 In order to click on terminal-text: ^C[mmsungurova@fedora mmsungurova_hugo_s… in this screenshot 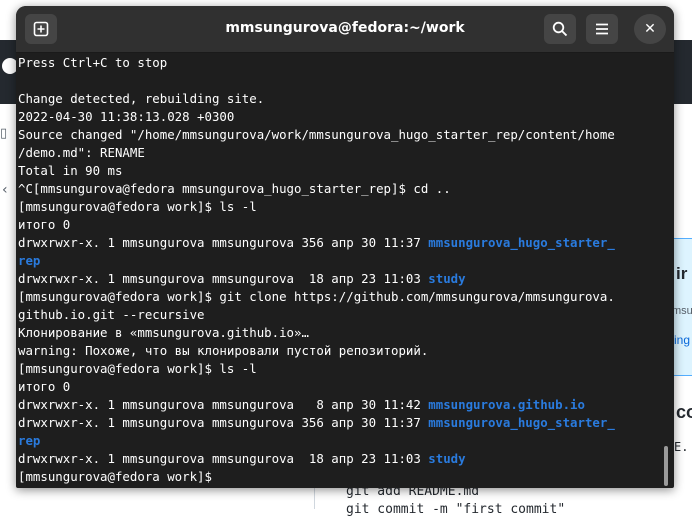, I will do `click(234, 188)`.